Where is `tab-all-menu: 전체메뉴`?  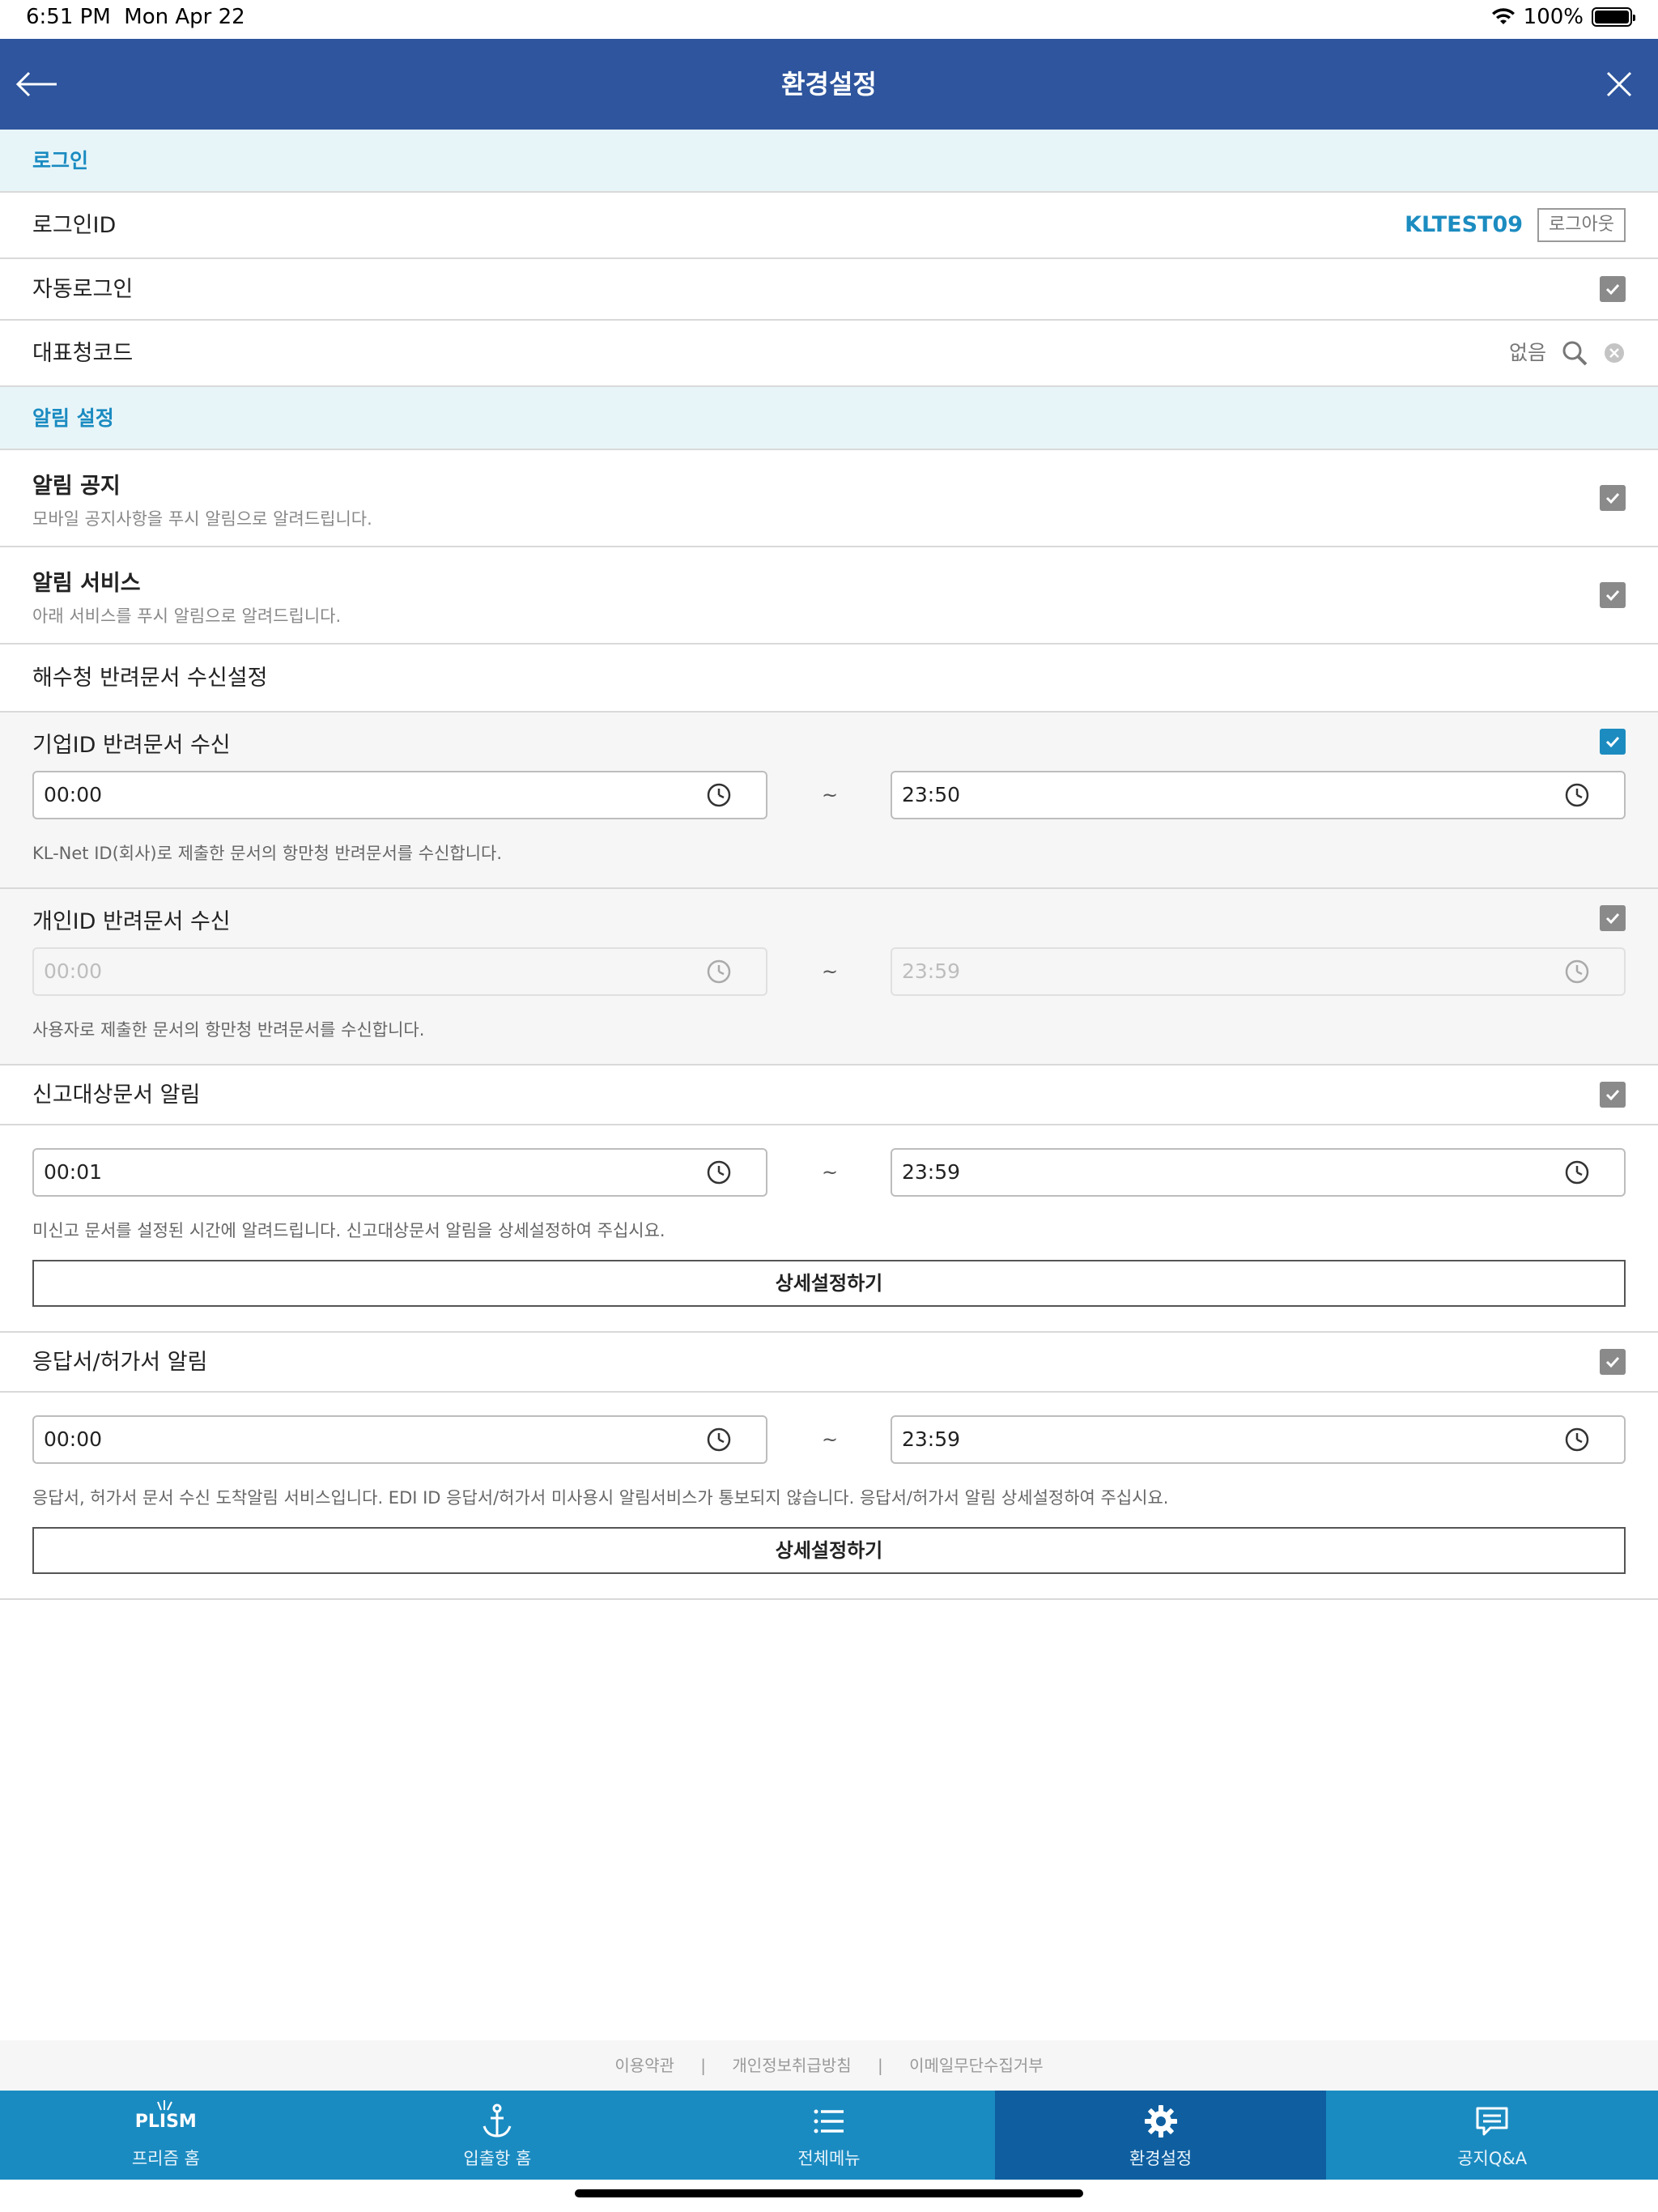
tab-all-menu: 전체메뉴 is located at coordinates (829, 2135).